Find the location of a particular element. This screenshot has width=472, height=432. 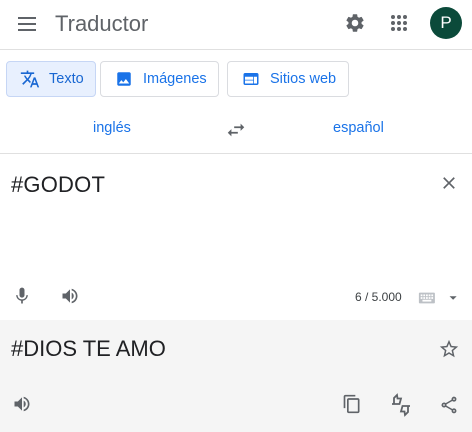

app-title: Traductor is located at coordinates (102, 23).